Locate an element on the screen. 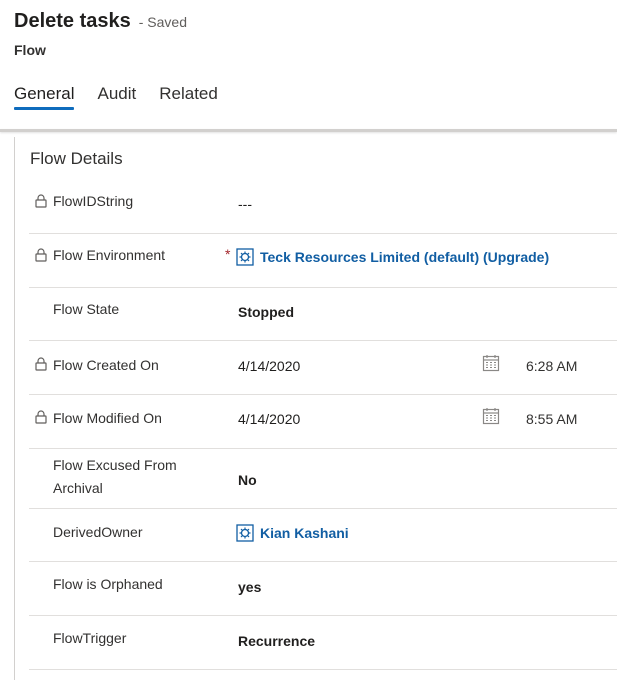 The width and height of the screenshot is (617, 680). field-label-state: Flow State is located at coordinates (86, 309).